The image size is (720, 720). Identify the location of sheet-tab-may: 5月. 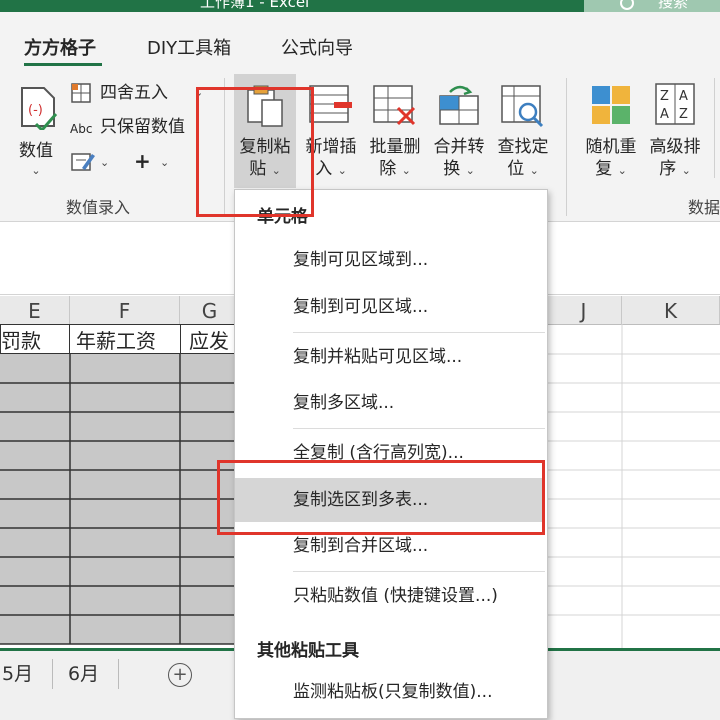
(17, 672).